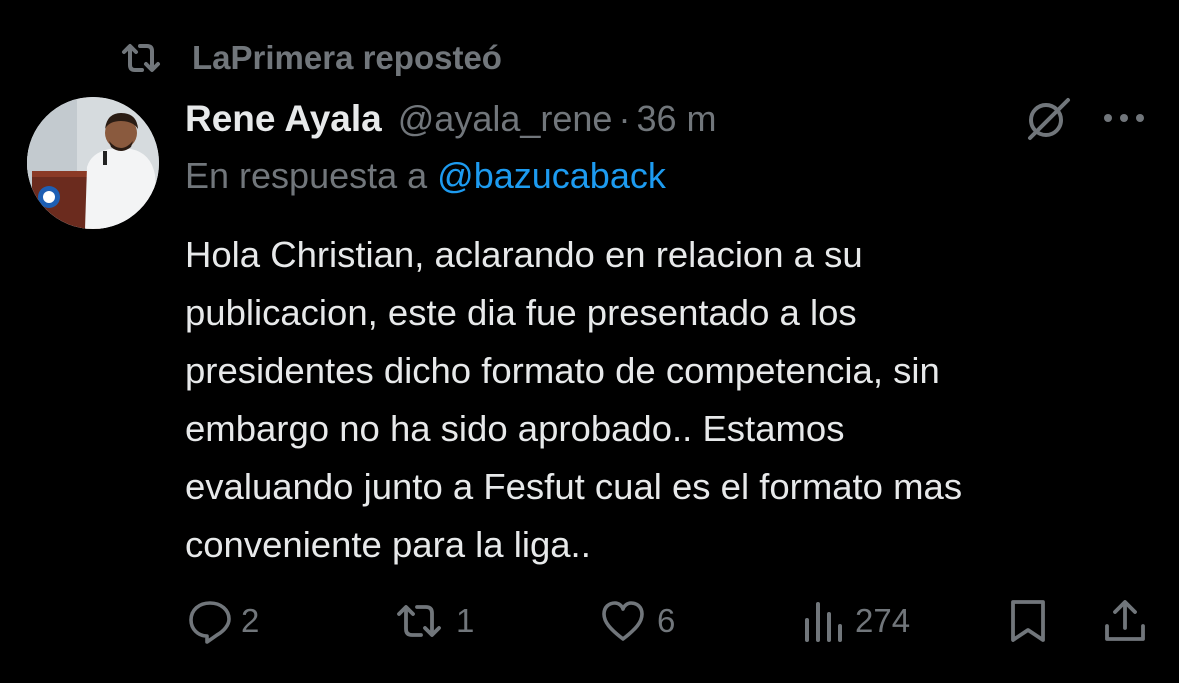  I want to click on reply-context: En respuesta a @bazucaback, so click(425, 176).